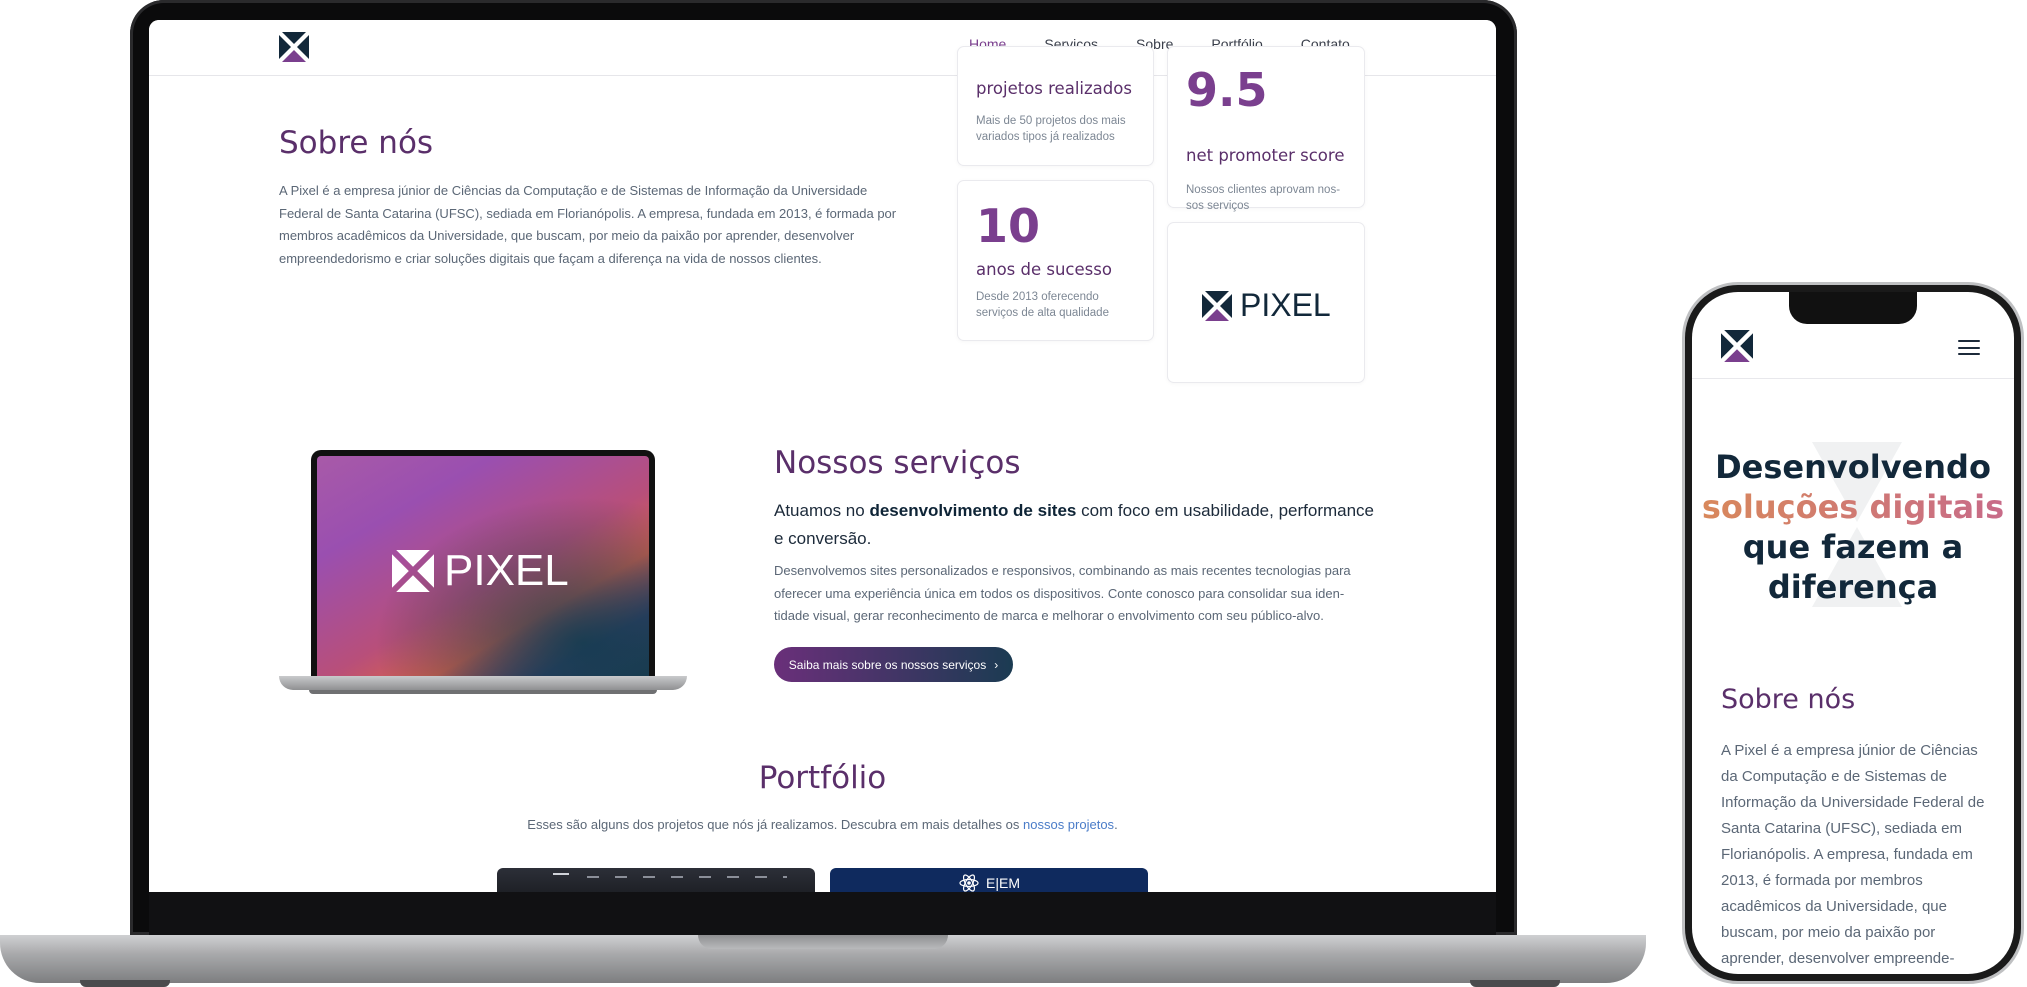 Image resolution: width=2027 pixels, height=987 pixels. What do you see at coordinates (1227, 90) in the screenshot?
I see `stat-number: 9.5` at bounding box center [1227, 90].